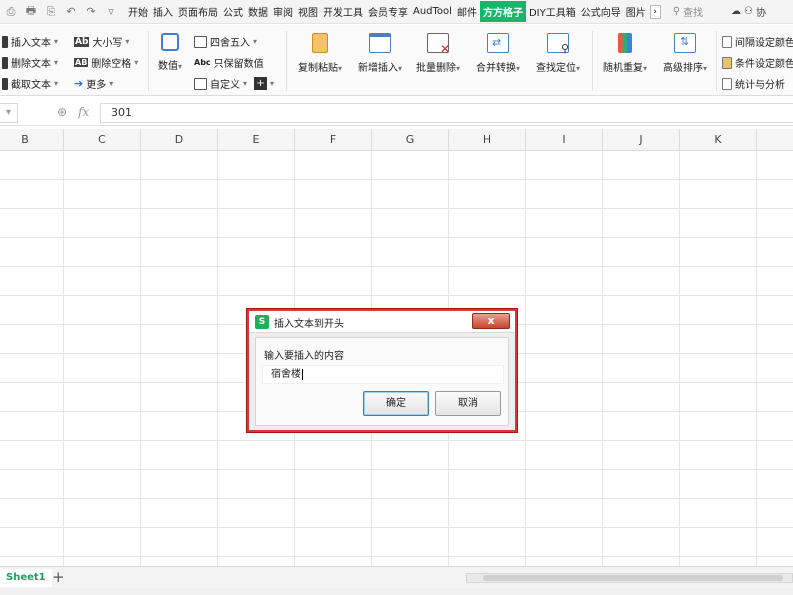 The image size is (793, 595). I want to click on stat-analysis-button: 统计与分析, so click(753, 83).